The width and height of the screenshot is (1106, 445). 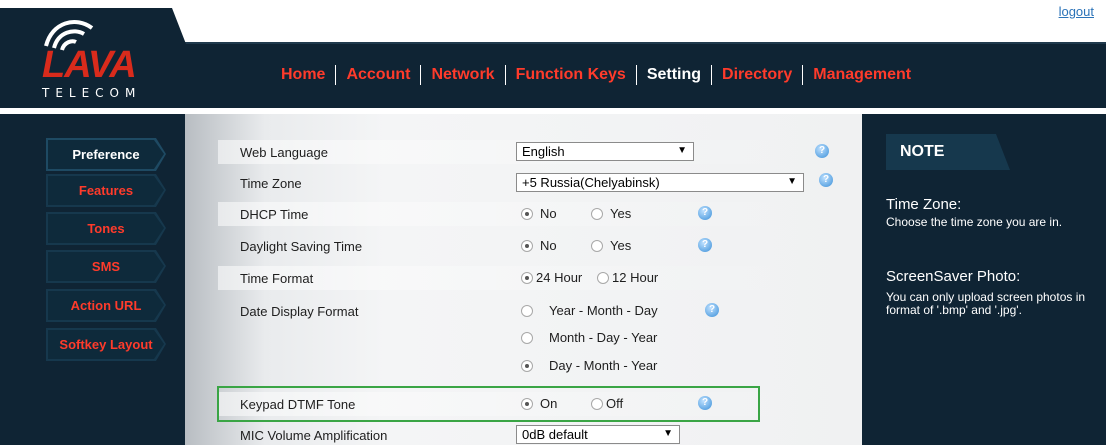 I want to click on time-format-label: Time Format, so click(x=277, y=278).